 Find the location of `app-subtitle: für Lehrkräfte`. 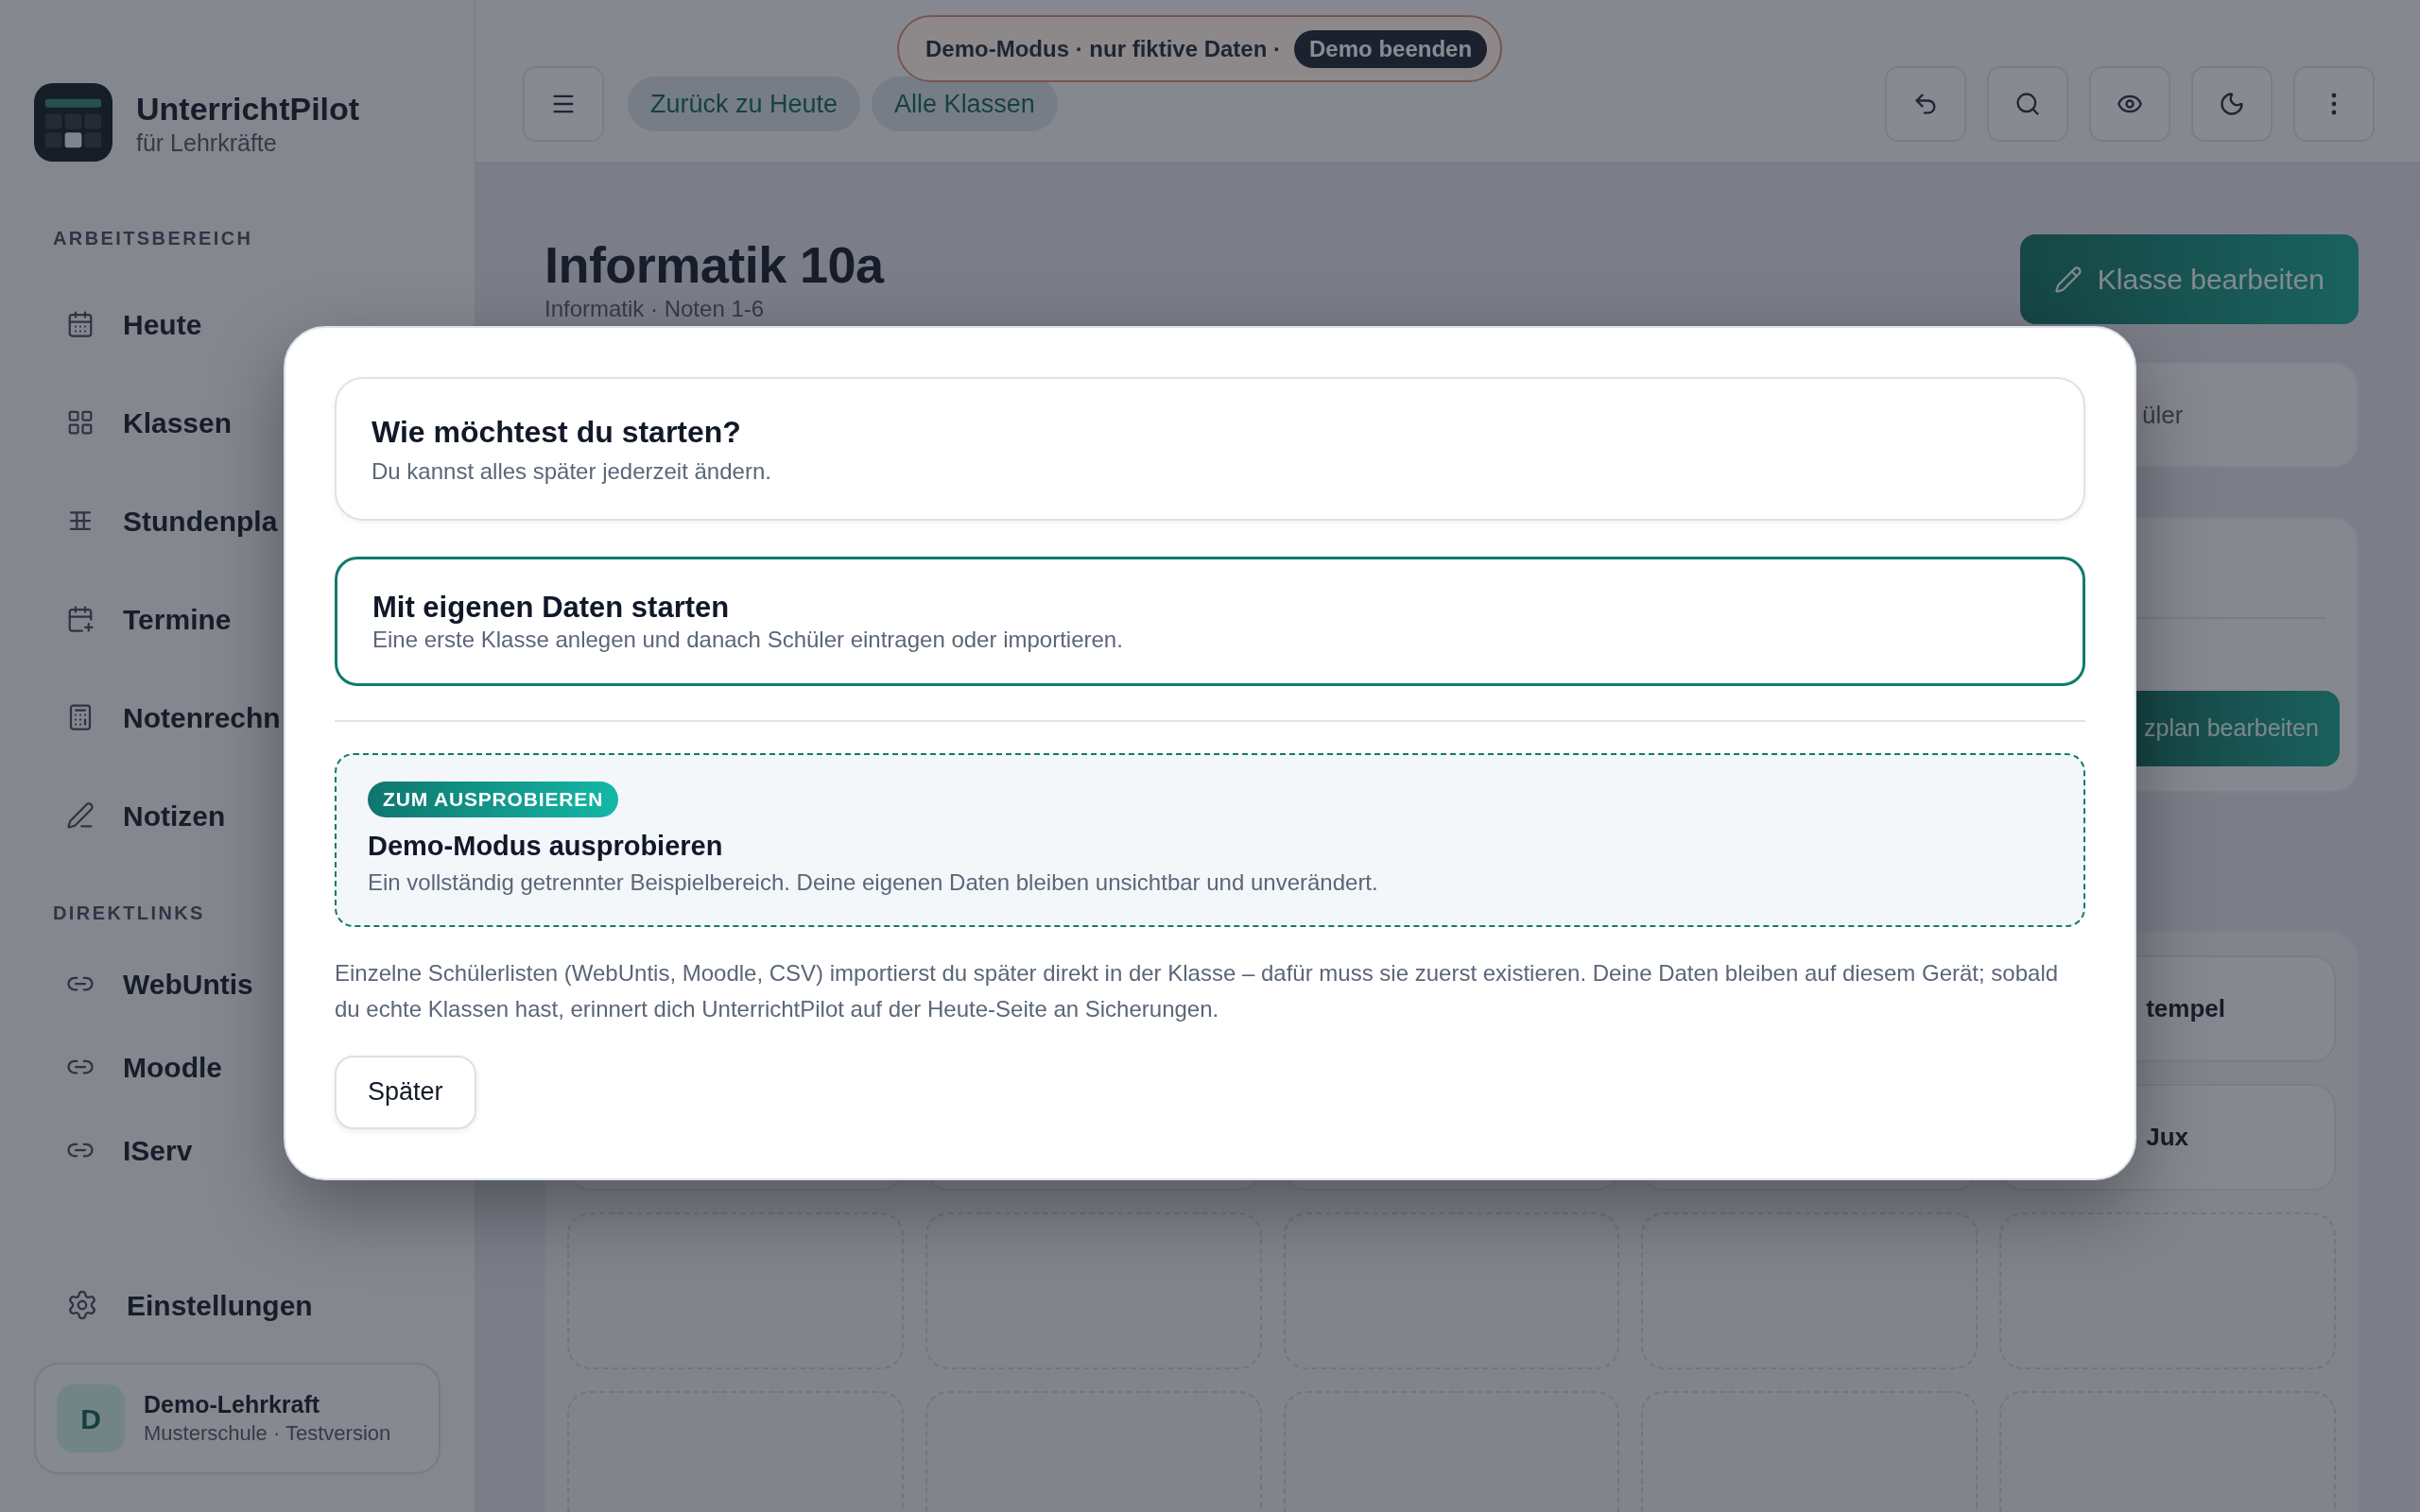

app-subtitle: für Lehrkräfte is located at coordinates (207, 142).